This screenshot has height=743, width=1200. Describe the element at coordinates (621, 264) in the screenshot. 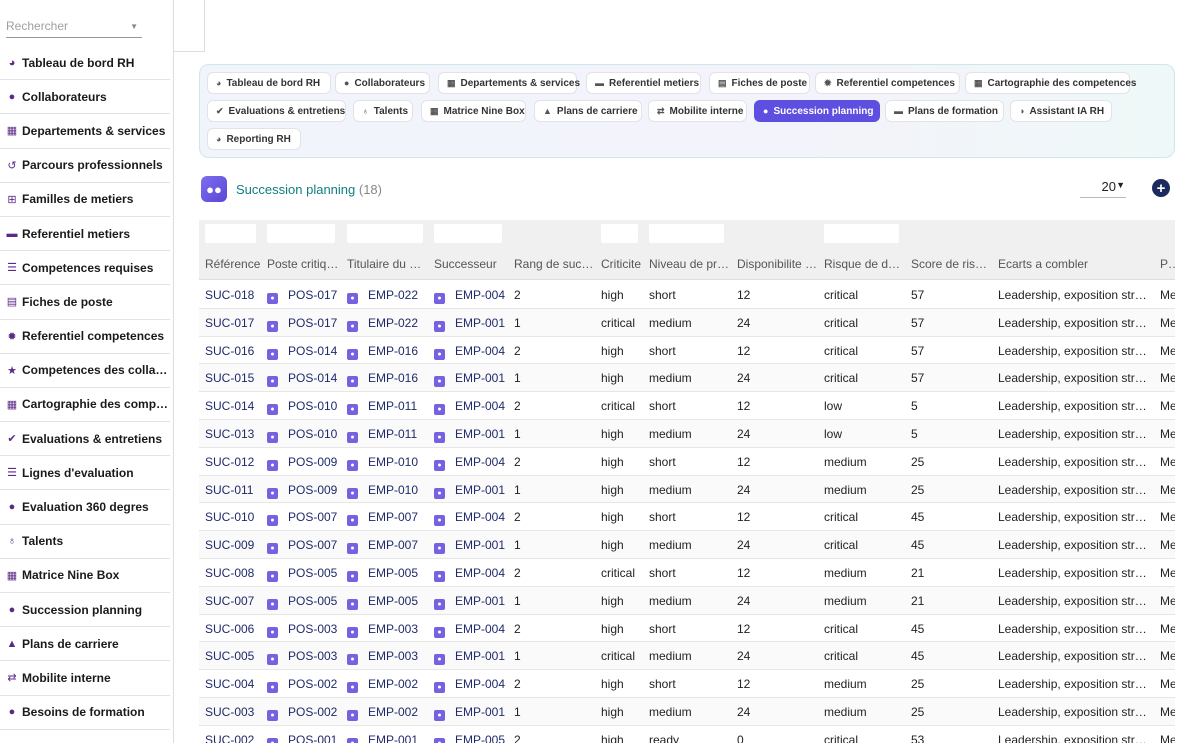

I see `column-header: Criticite` at that location.